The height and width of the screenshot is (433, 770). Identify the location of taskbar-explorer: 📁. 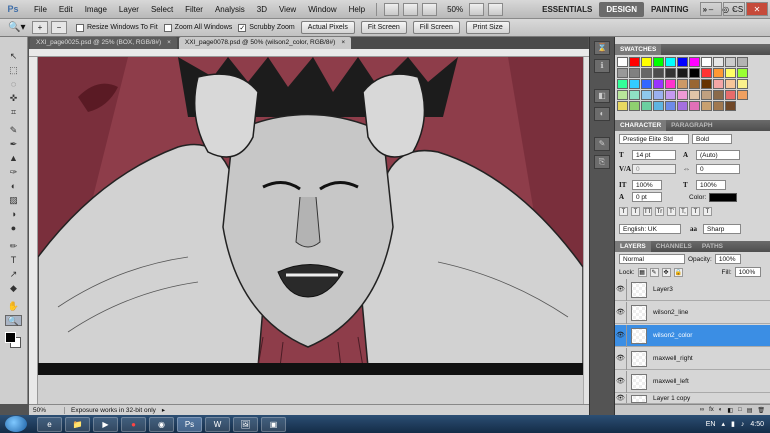
(77, 424).